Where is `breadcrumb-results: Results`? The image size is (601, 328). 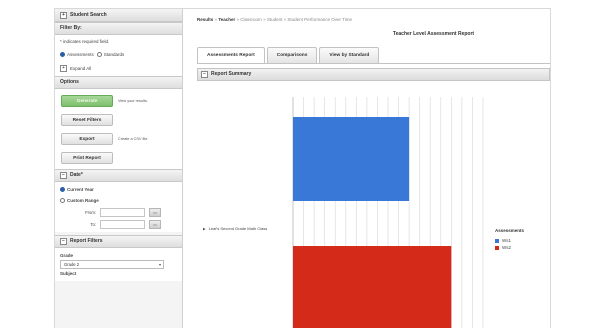
breadcrumb-results: Results is located at coordinates (205, 19).